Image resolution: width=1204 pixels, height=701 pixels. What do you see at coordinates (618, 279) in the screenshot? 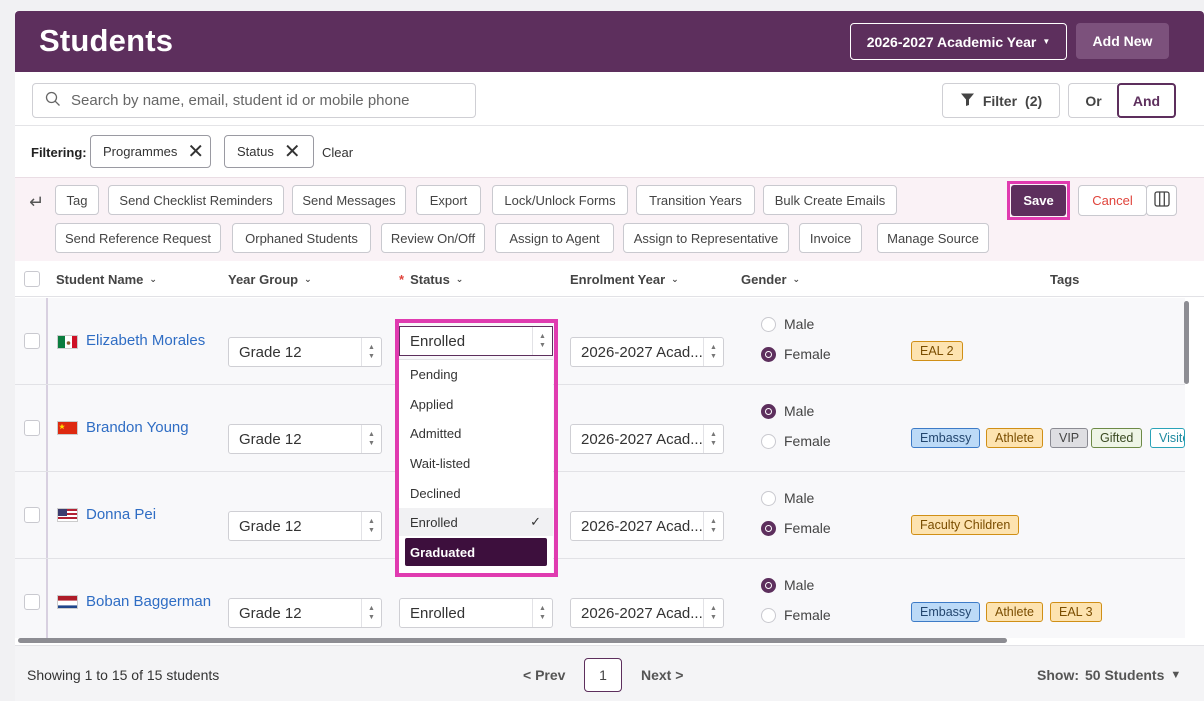
I see `column-label: Enrolment Year` at bounding box center [618, 279].